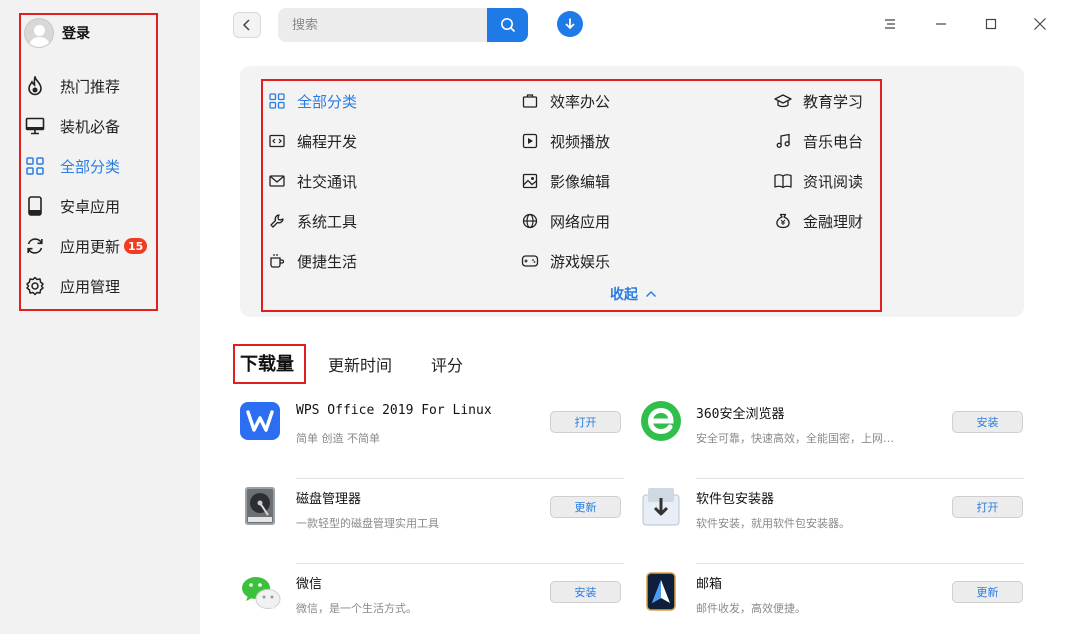 The width and height of the screenshot is (1065, 634). Describe the element at coordinates (338, 438) in the screenshot. I see `app-description: 简单 创造 不简单` at that location.